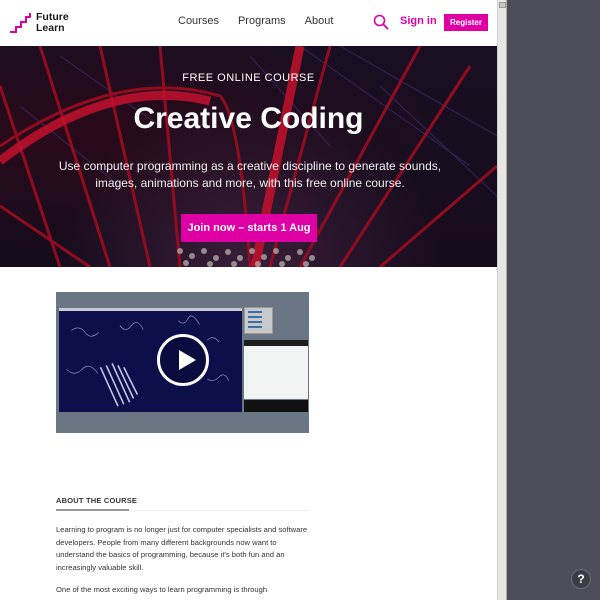 Image resolution: width=600 pixels, height=600 pixels. I want to click on course-title: Creative Coding, so click(248, 118).